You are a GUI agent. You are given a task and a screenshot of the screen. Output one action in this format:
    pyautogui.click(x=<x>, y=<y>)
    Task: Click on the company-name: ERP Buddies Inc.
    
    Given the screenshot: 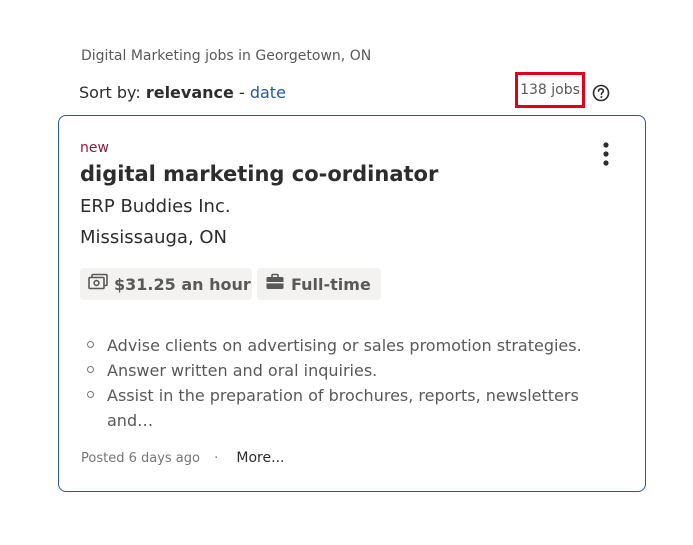 What is the action you would take?
    pyautogui.click(x=155, y=206)
    